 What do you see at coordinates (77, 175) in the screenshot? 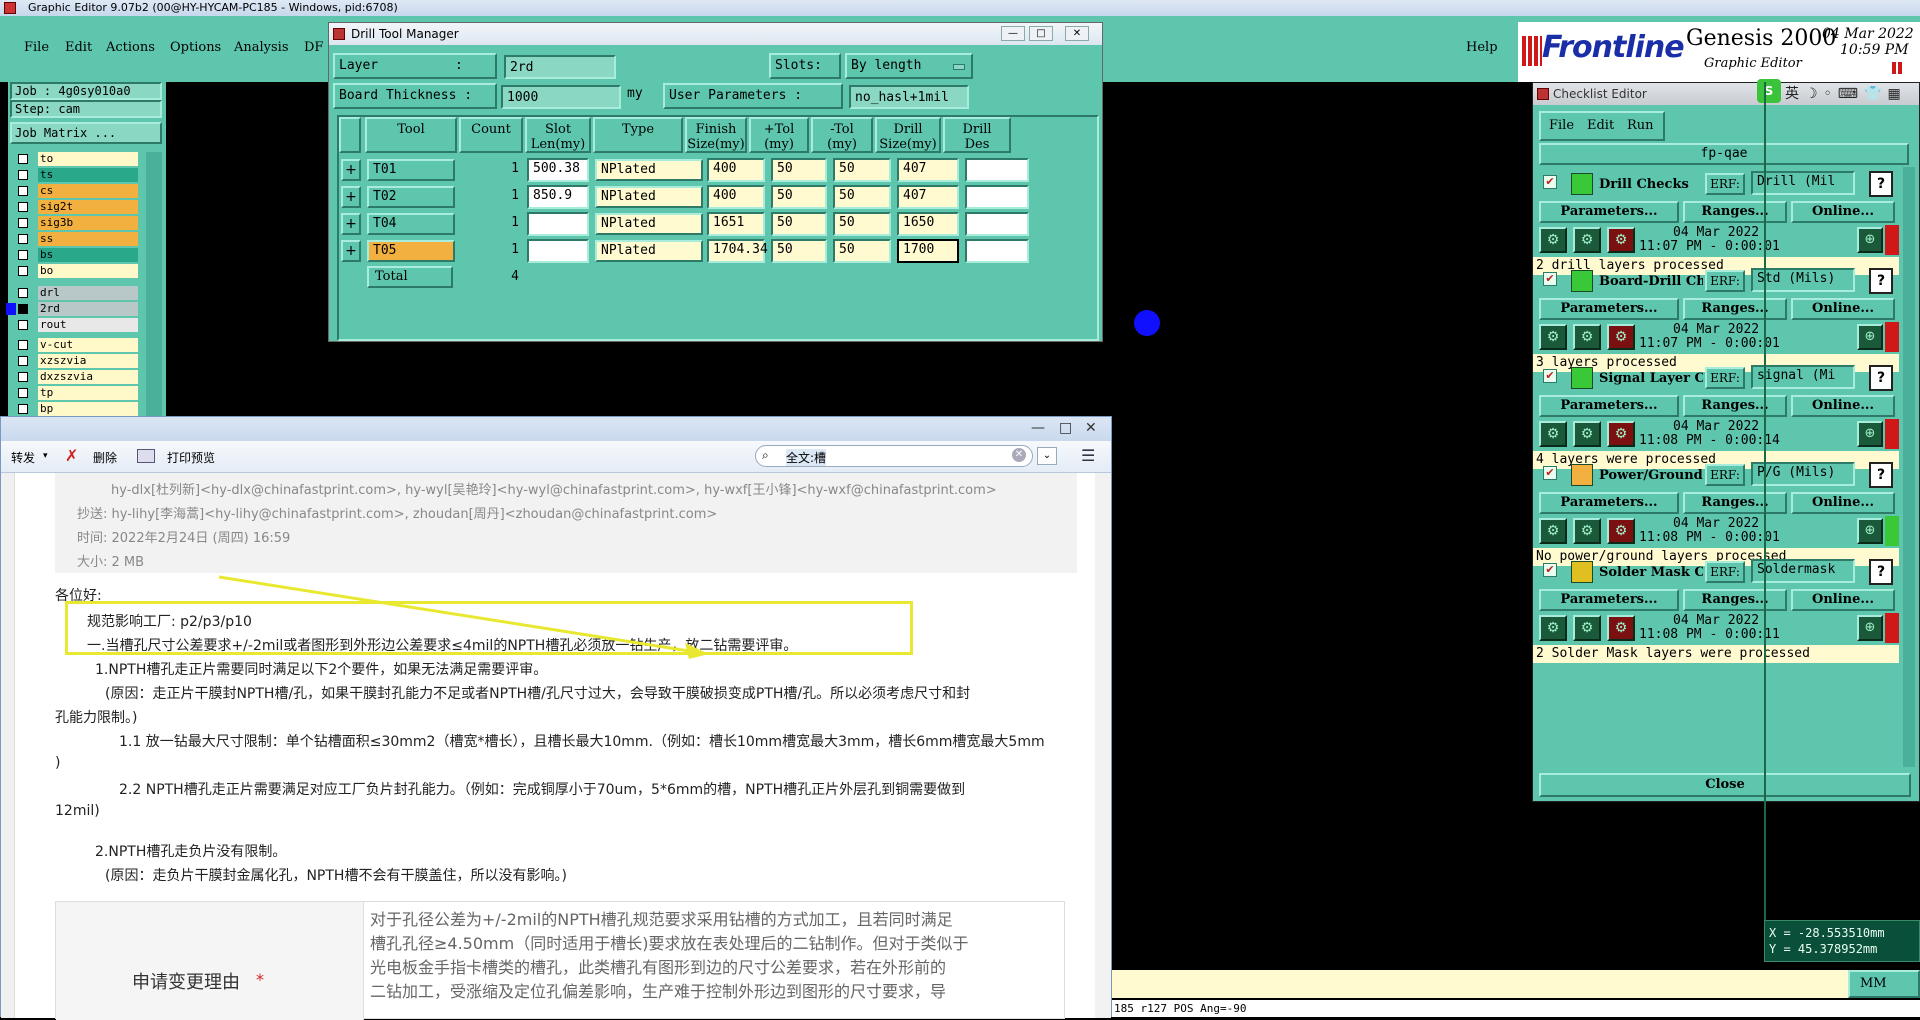
I see `layer-row-ts: ts` at bounding box center [77, 175].